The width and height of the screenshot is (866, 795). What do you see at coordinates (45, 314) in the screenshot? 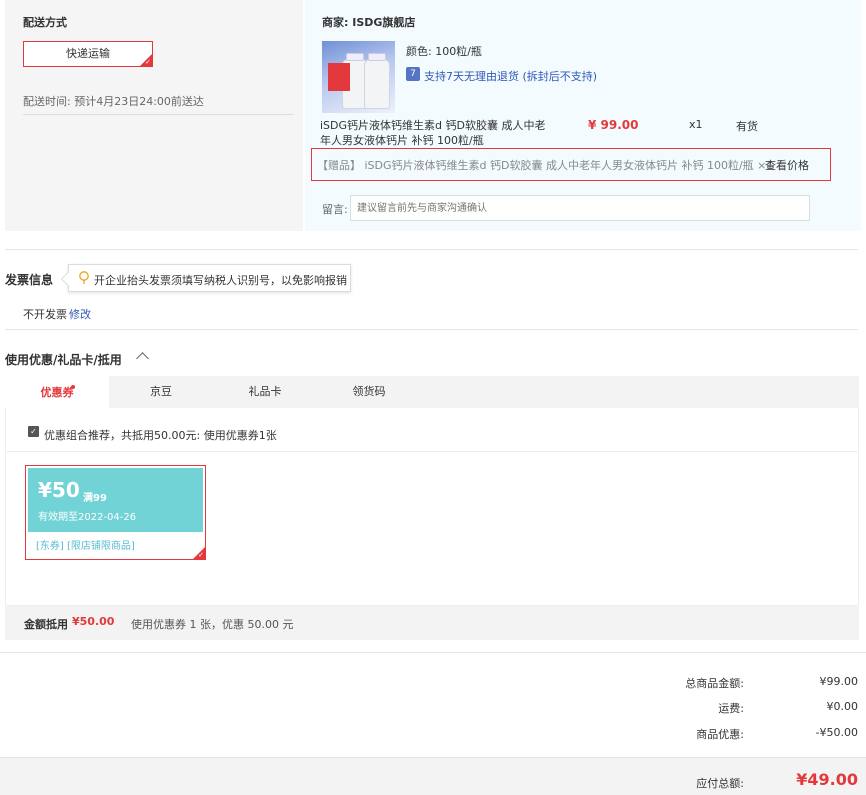
I see `invoice-status: 不开发票` at bounding box center [45, 314].